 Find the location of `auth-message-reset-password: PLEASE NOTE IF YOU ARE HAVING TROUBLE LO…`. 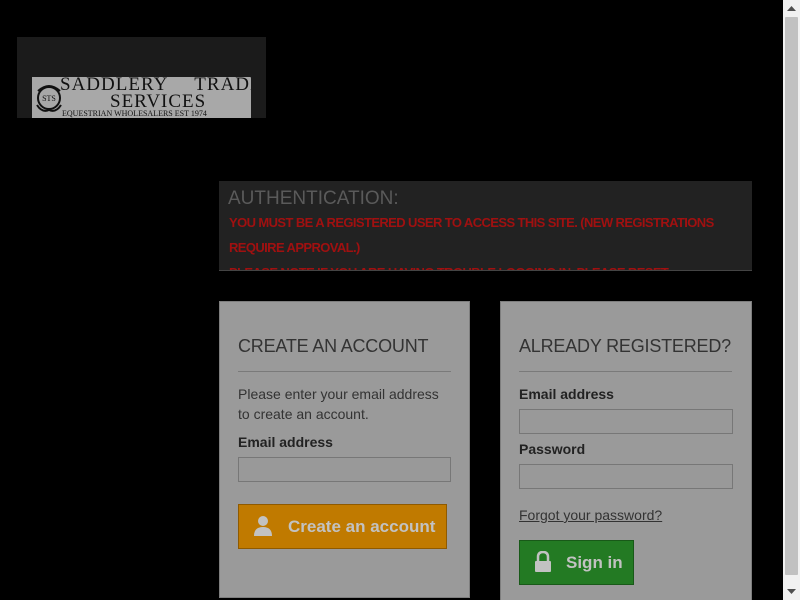

auth-message-reset-password: PLEASE NOTE IF YOU ARE HAVING TROUBLE LO… is located at coordinates (479, 265).